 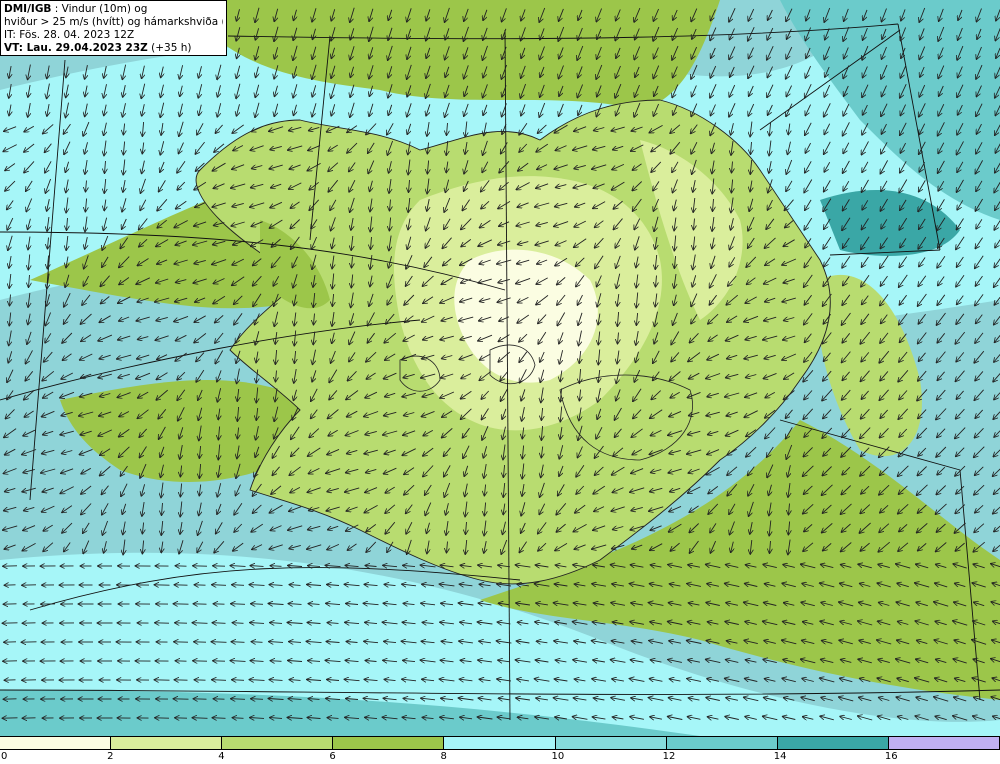 I want to click on color-legend: 0 2 4 6 8 10 12 14 16, so click(x=500, y=750).